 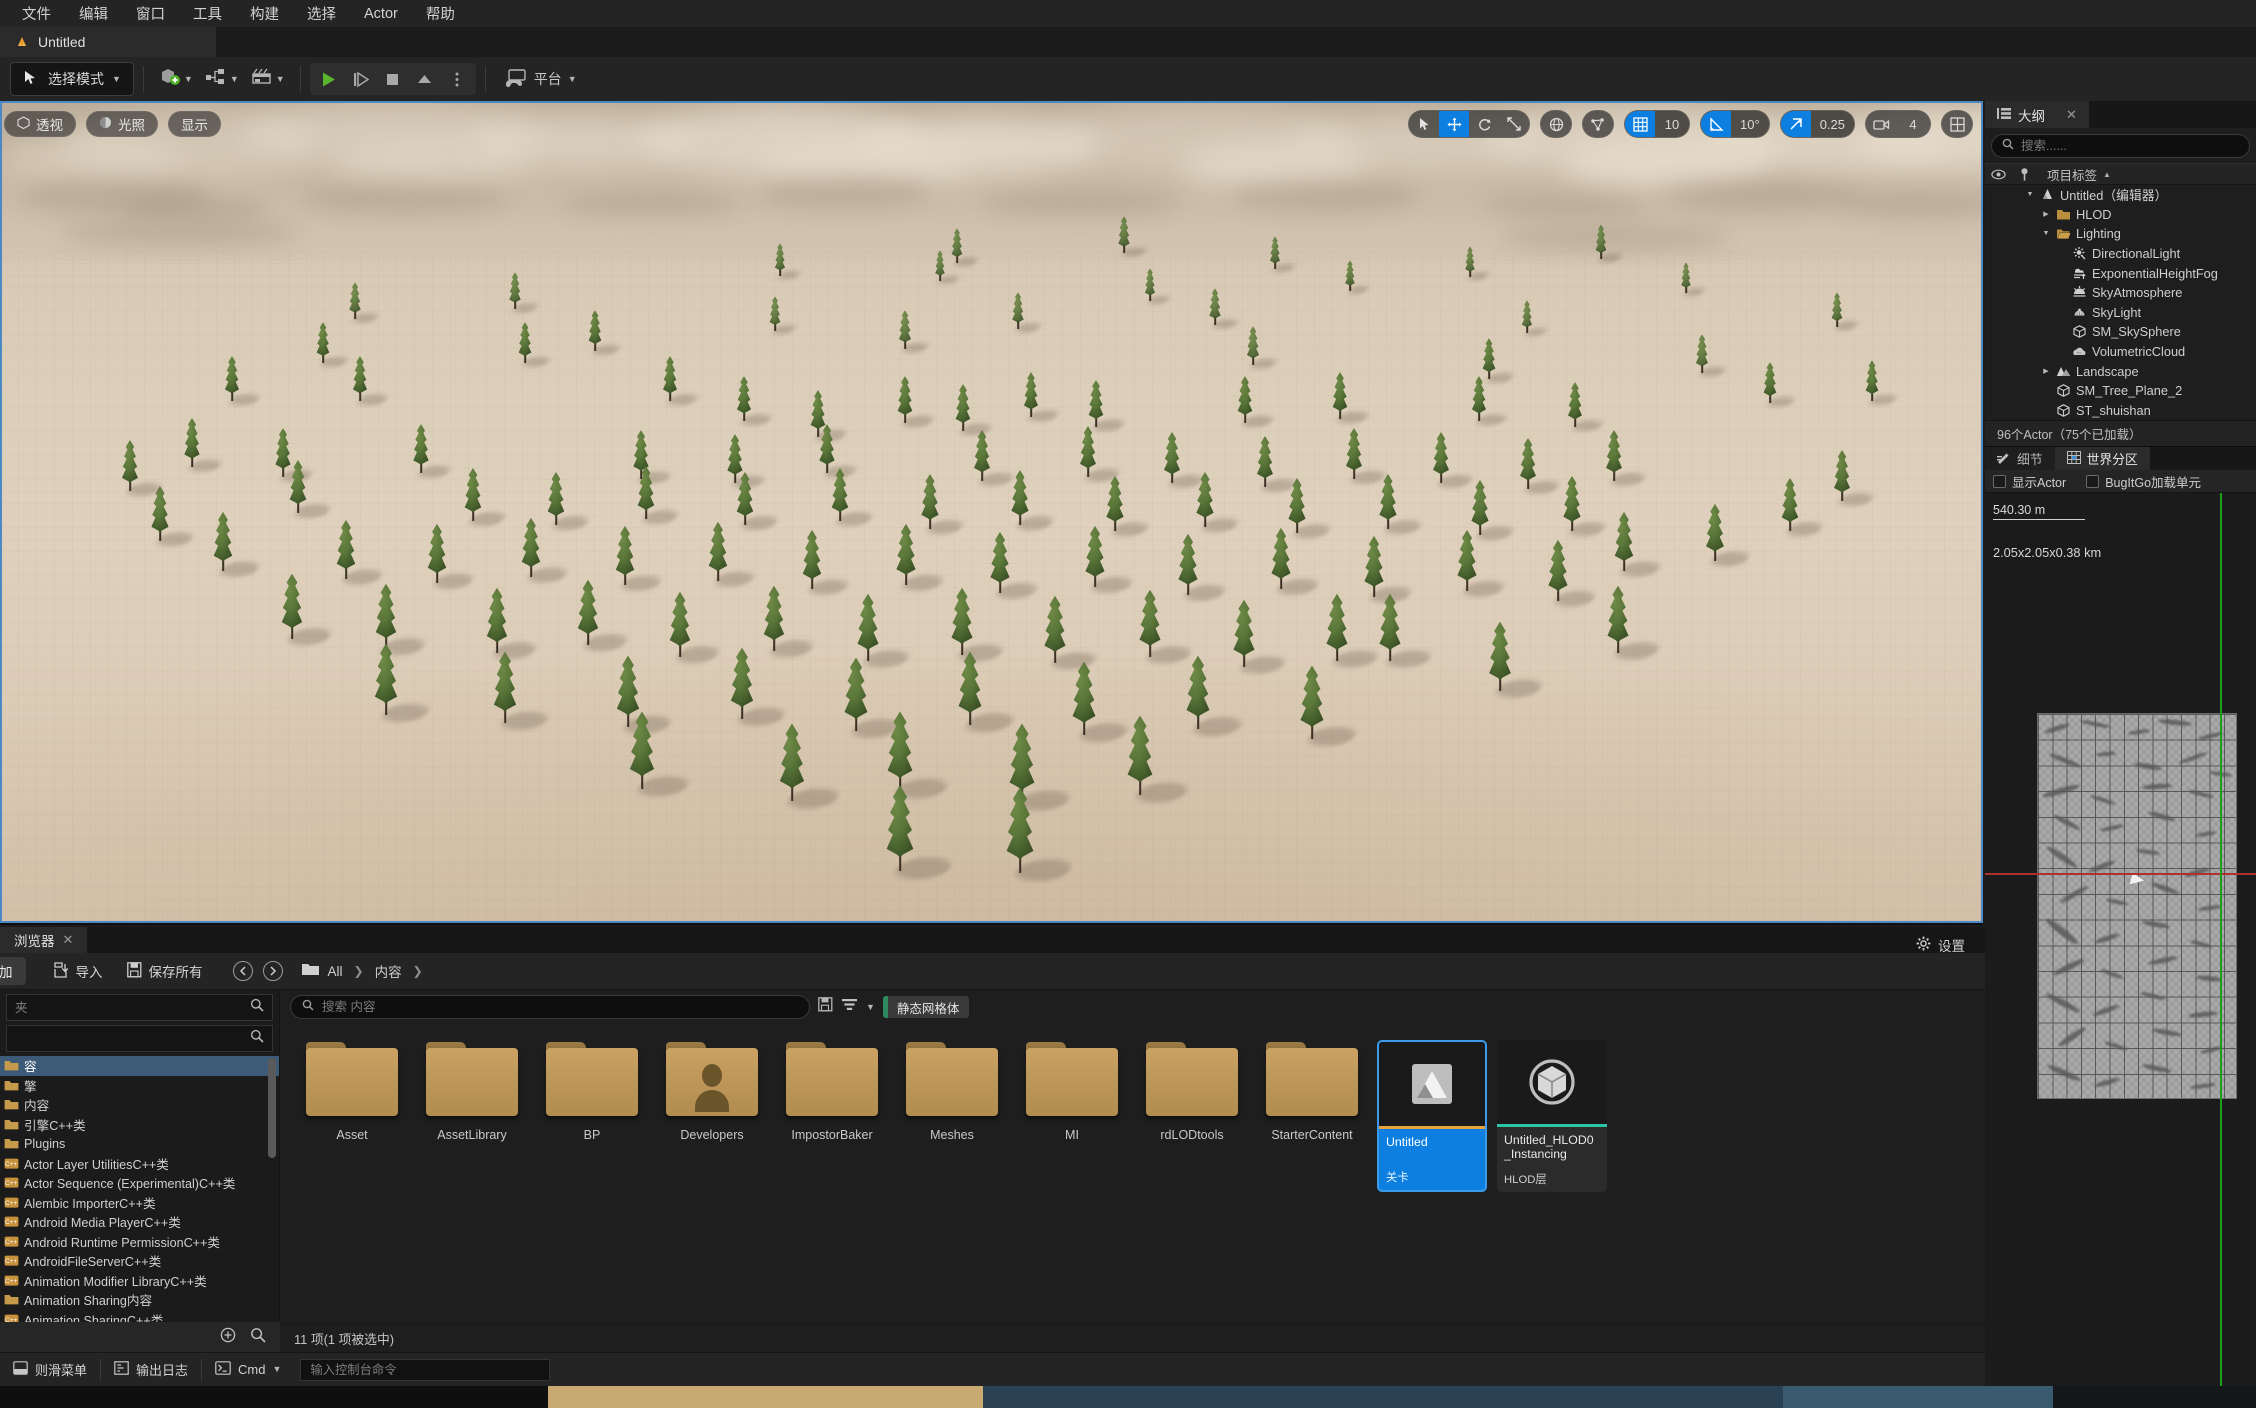 What do you see at coordinates (139, 1242) in the screenshot?
I see `sources-tree-row: C++ Android Runtime PermissionC++类` at bounding box center [139, 1242].